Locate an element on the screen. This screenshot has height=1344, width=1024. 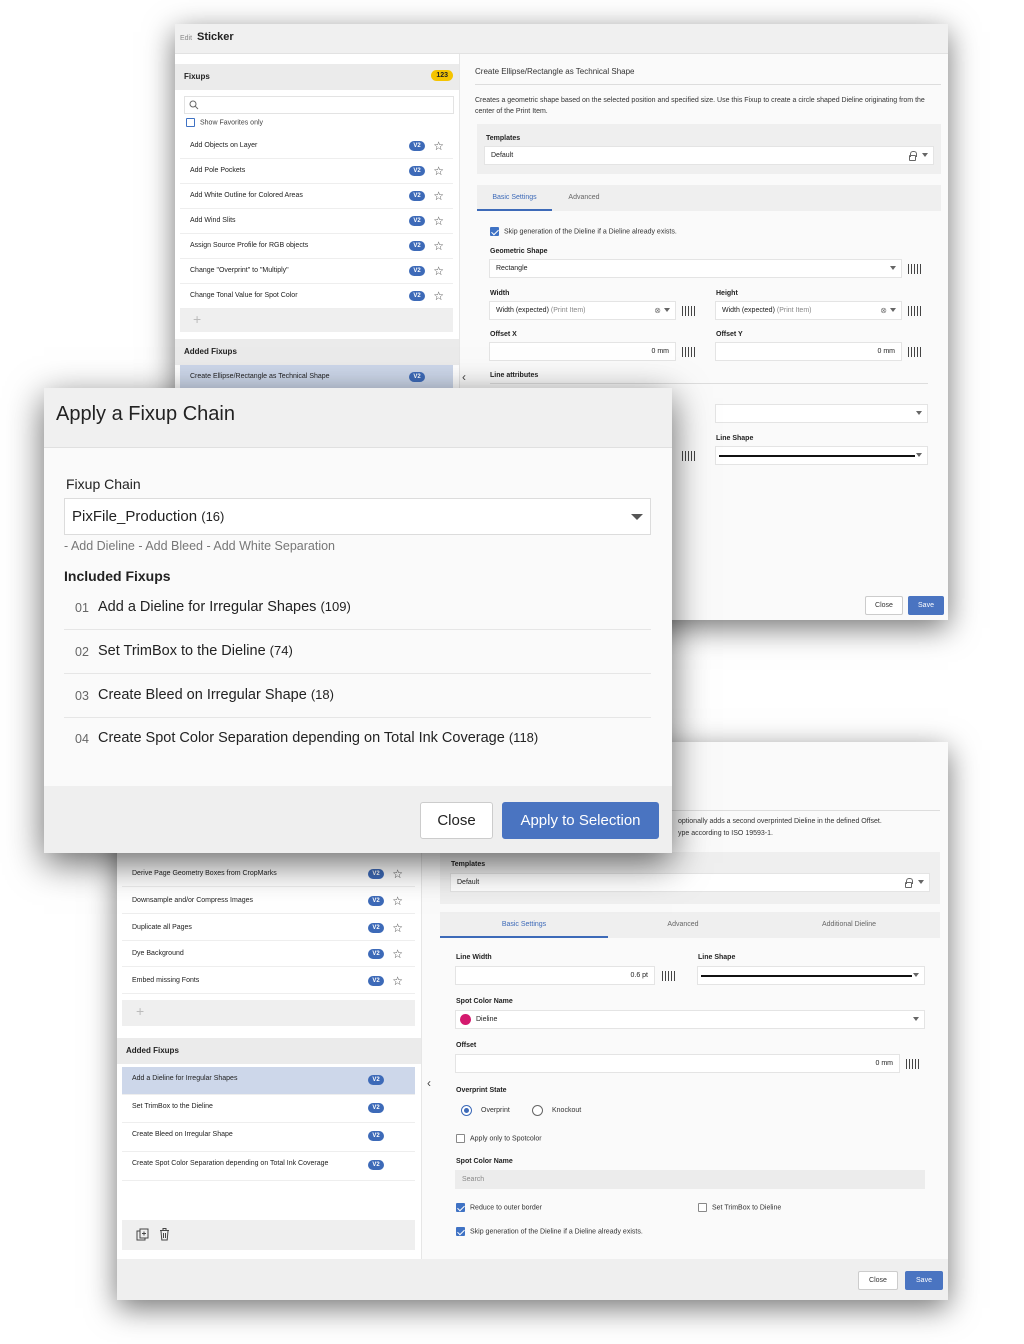
show-favorites-checkbox is located at coordinates (190, 122).